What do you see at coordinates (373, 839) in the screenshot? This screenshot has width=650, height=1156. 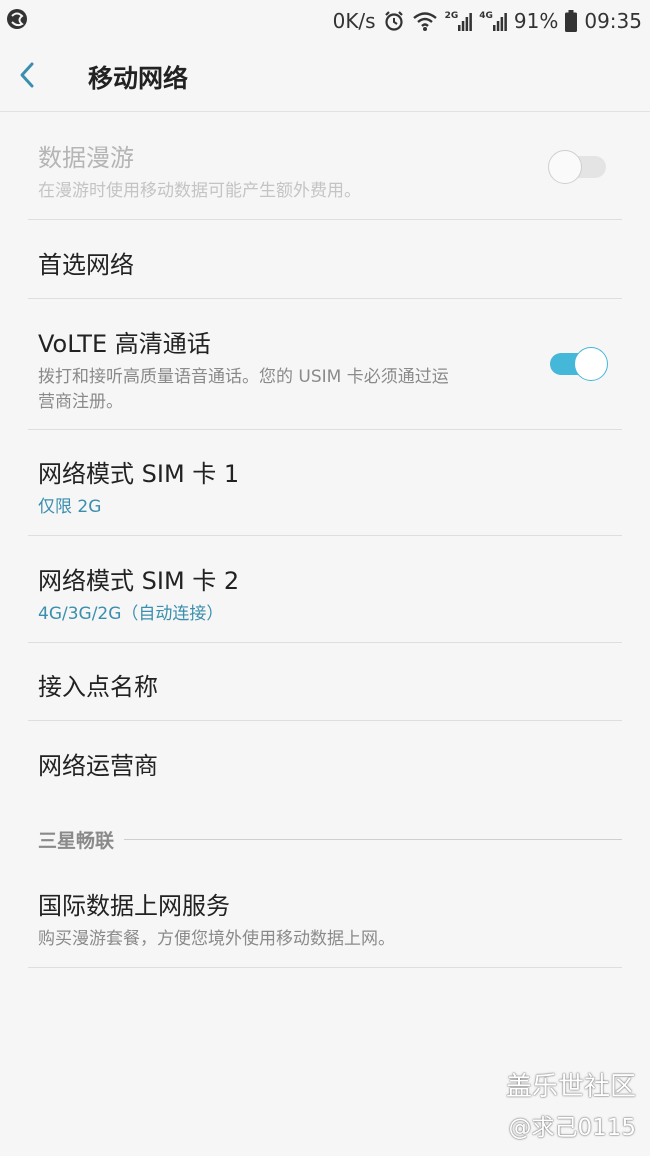 I see `section-divider` at bounding box center [373, 839].